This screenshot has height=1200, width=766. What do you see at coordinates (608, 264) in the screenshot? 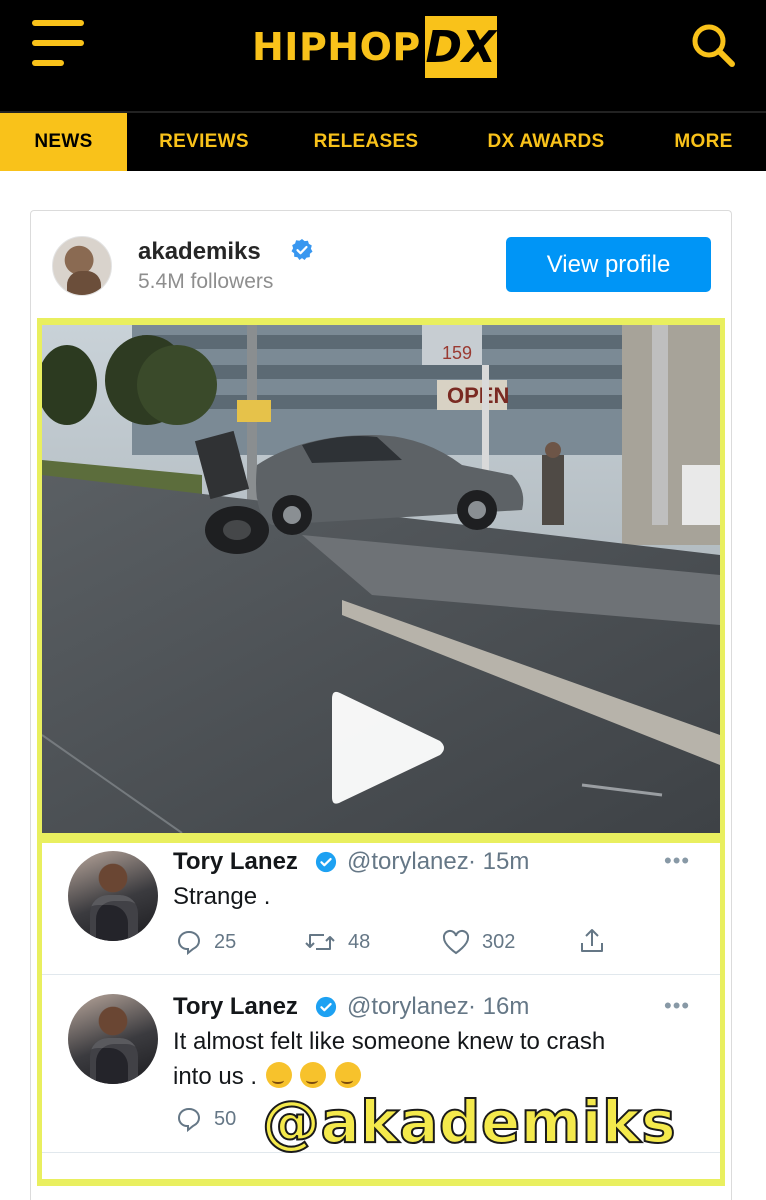
I see `view-profile-button: View profile` at bounding box center [608, 264].